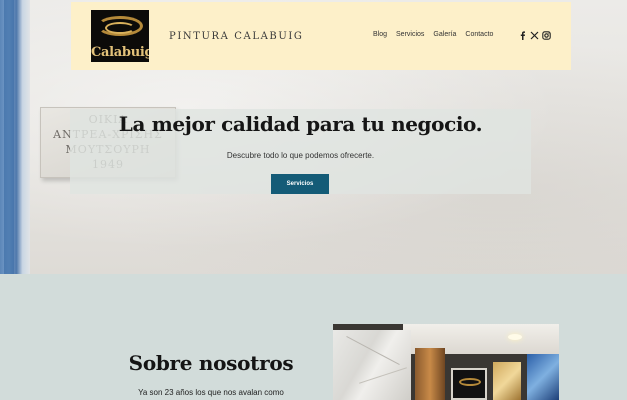 The image size is (627, 400). What do you see at coordinates (236, 36) in the screenshot?
I see `site-title: PINTURA CALABUIG` at bounding box center [236, 36].